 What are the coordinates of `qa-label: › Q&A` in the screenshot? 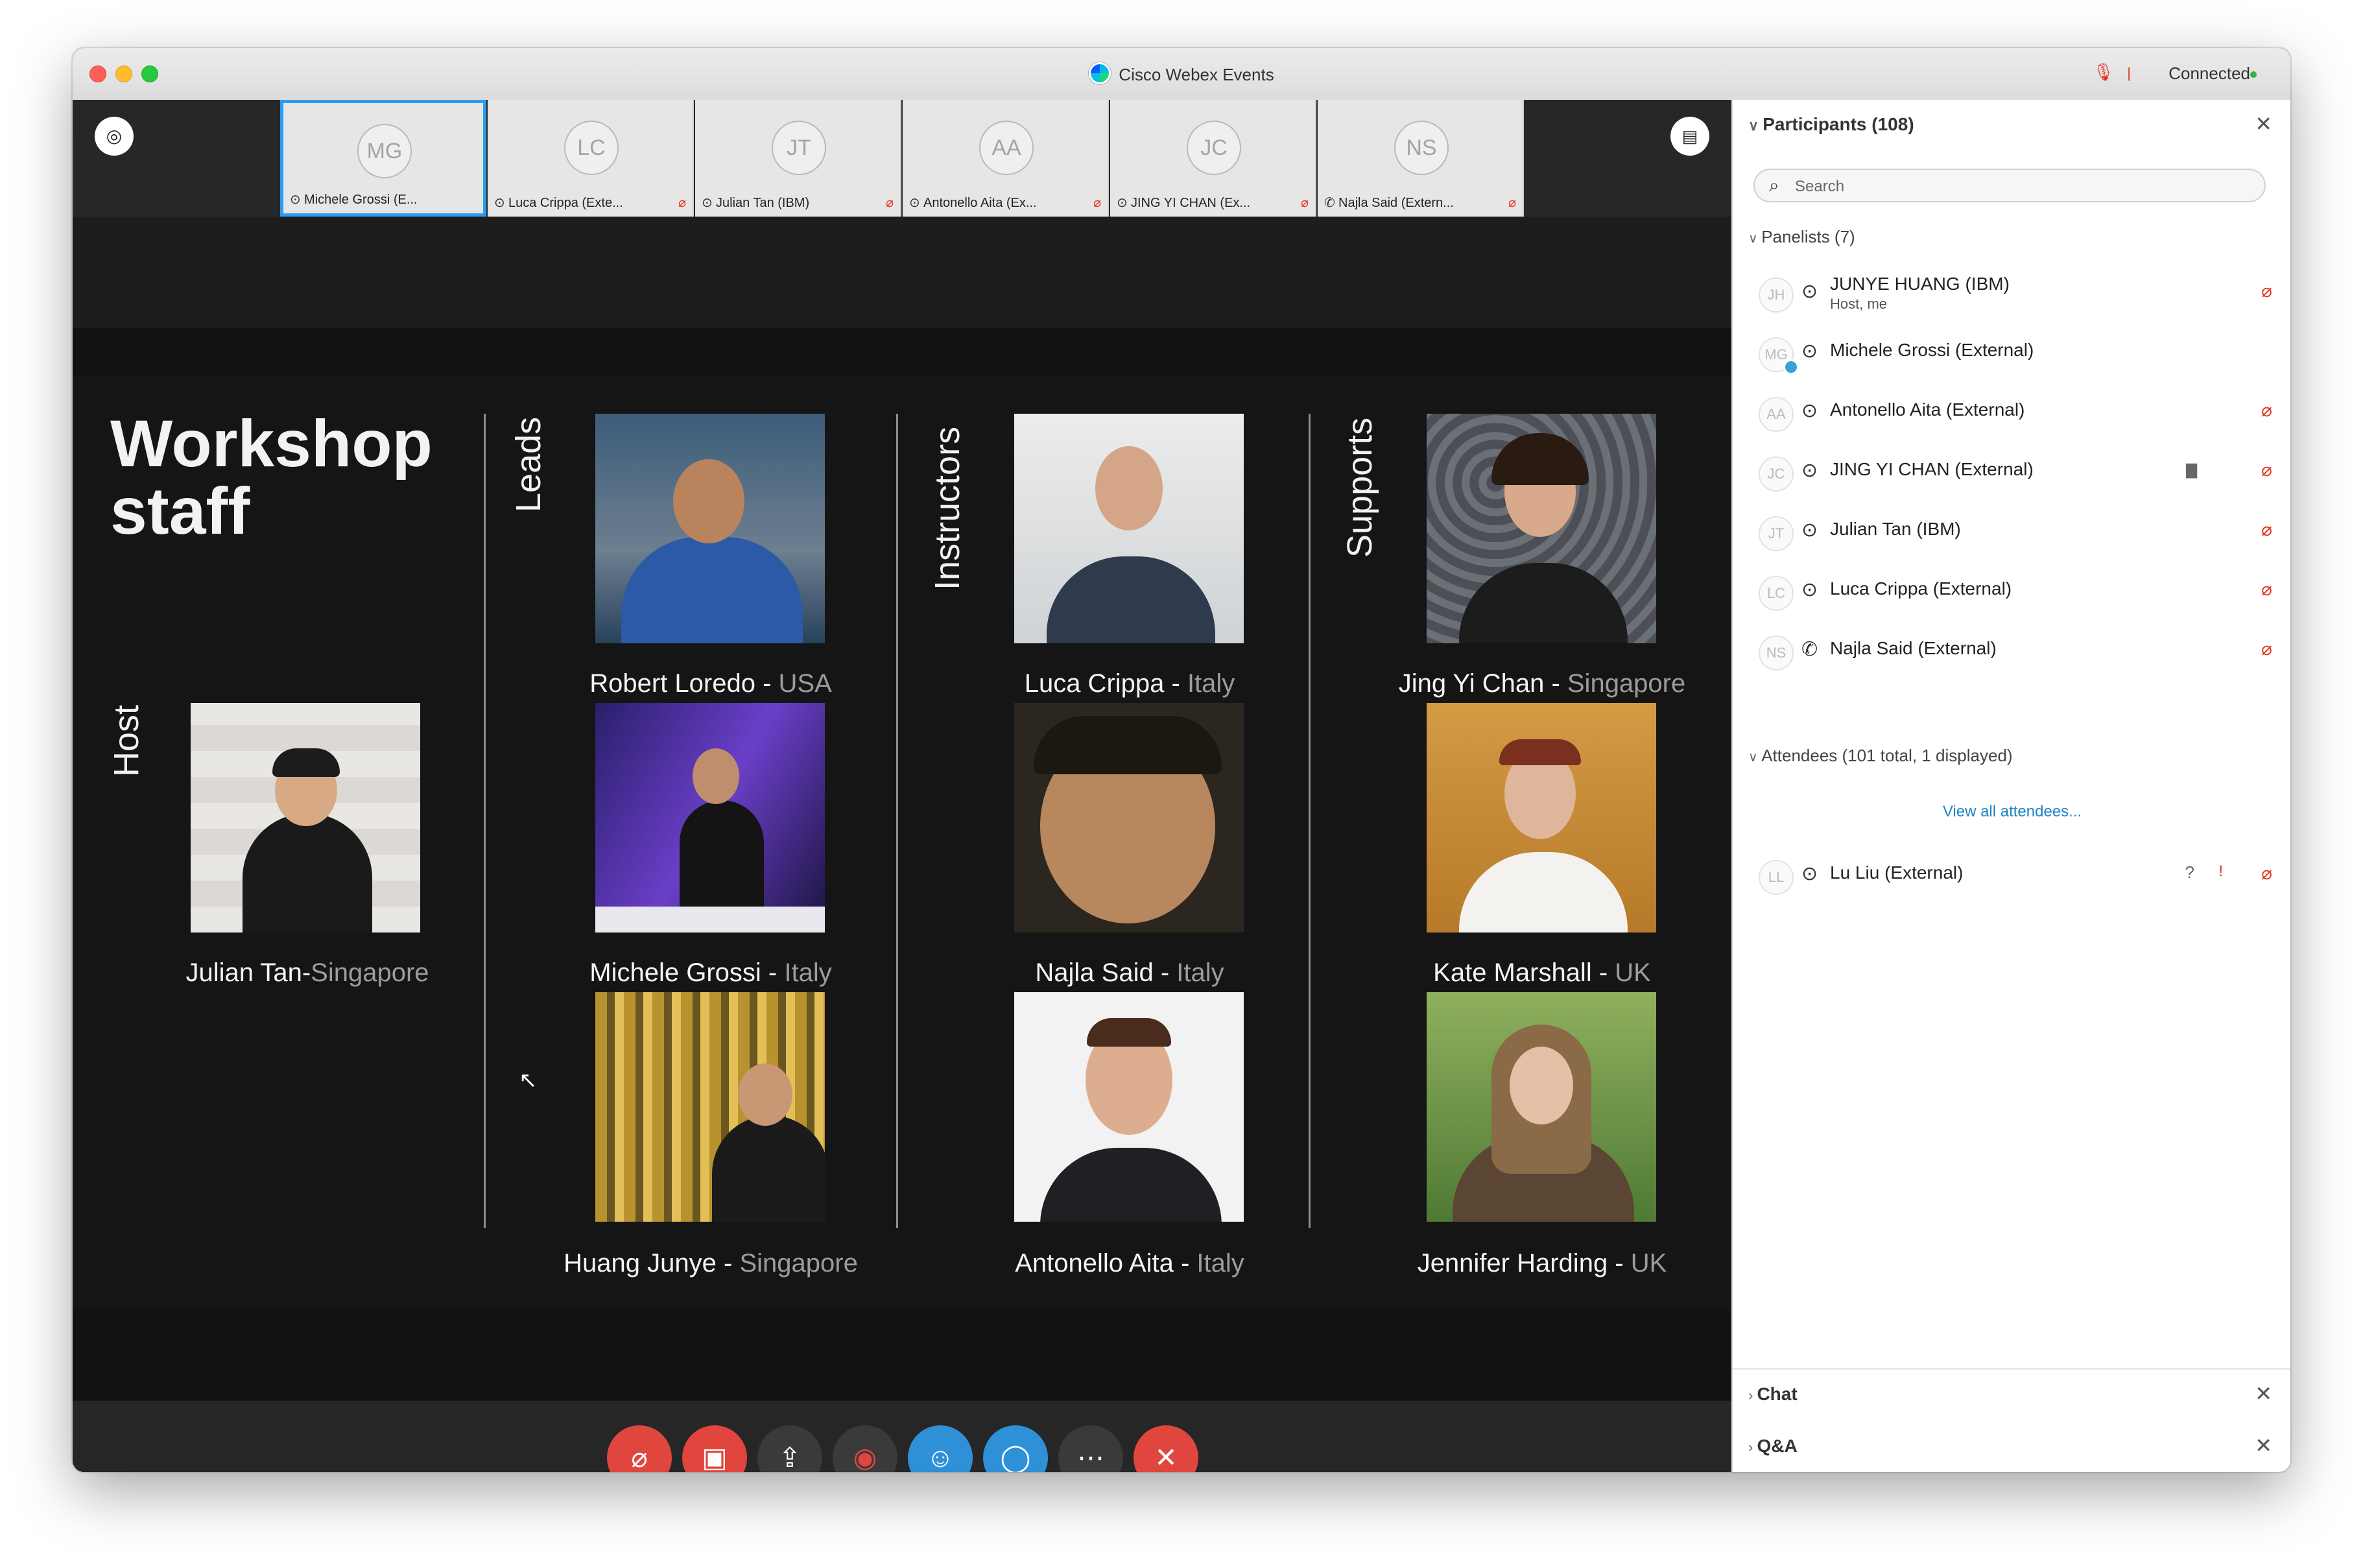 It's located at (1773, 1446).